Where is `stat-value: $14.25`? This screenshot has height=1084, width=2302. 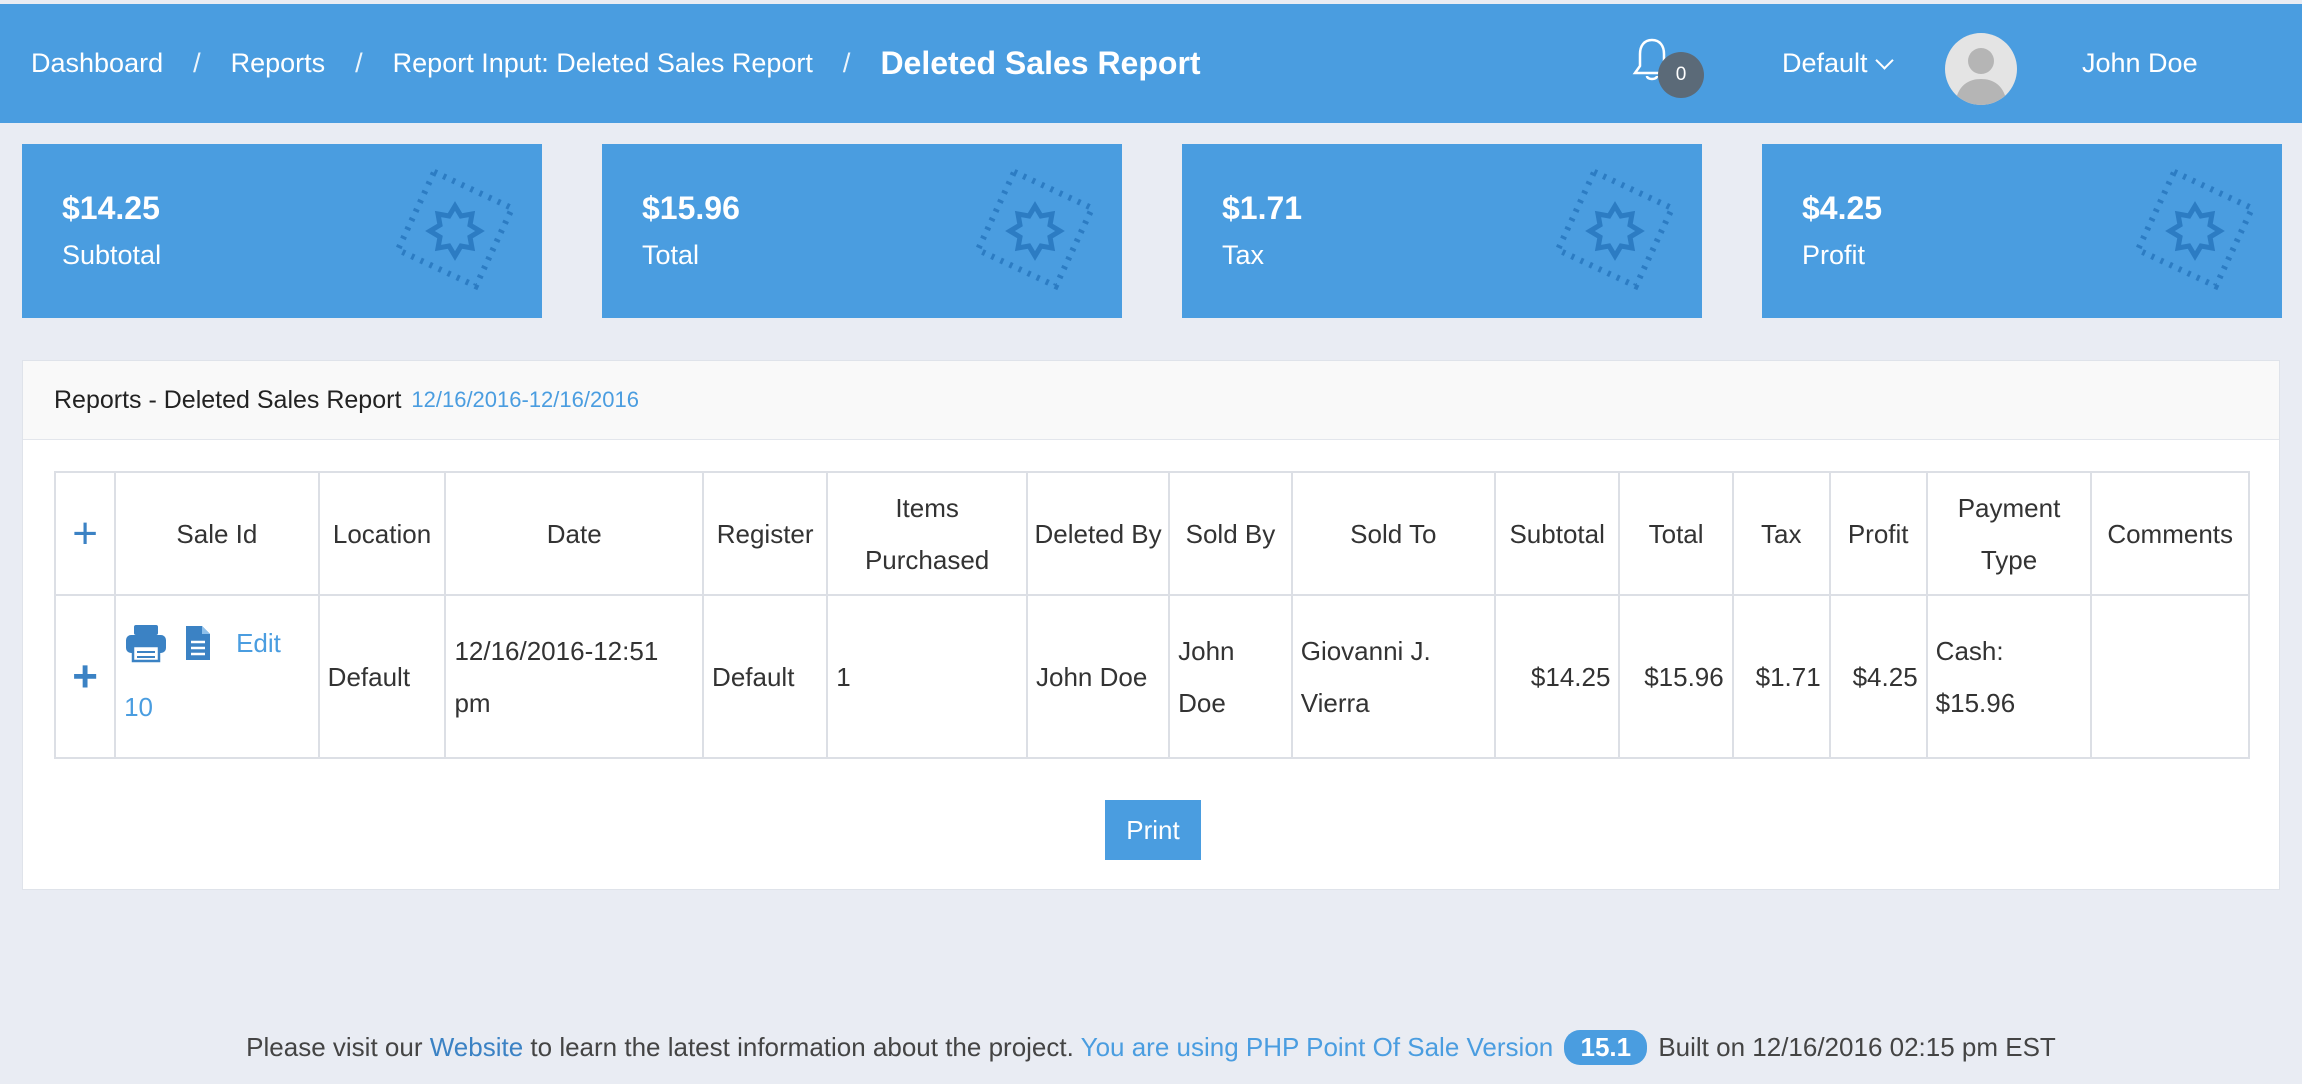
stat-value: $14.25 is located at coordinates (111, 208).